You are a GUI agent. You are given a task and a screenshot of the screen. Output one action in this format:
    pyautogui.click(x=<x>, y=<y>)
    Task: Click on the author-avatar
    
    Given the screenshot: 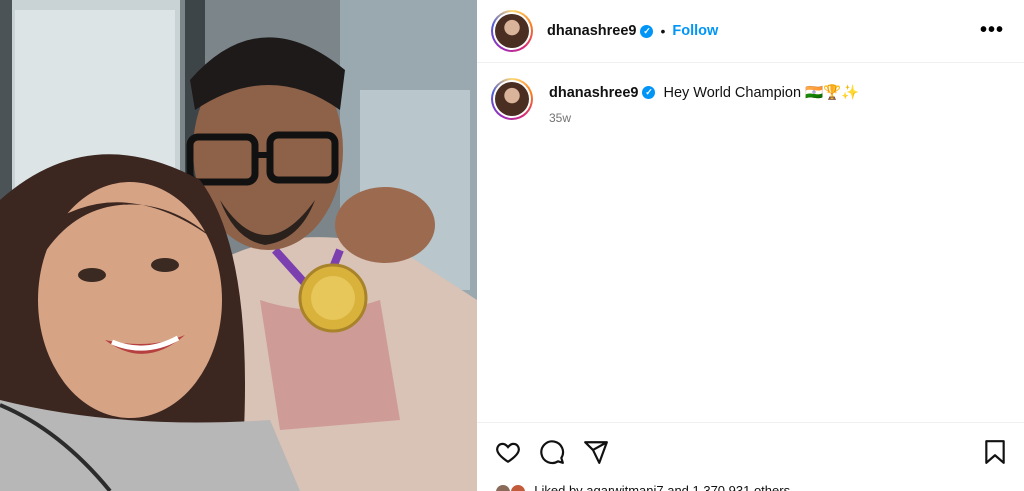 What is the action you would take?
    pyautogui.click(x=512, y=31)
    